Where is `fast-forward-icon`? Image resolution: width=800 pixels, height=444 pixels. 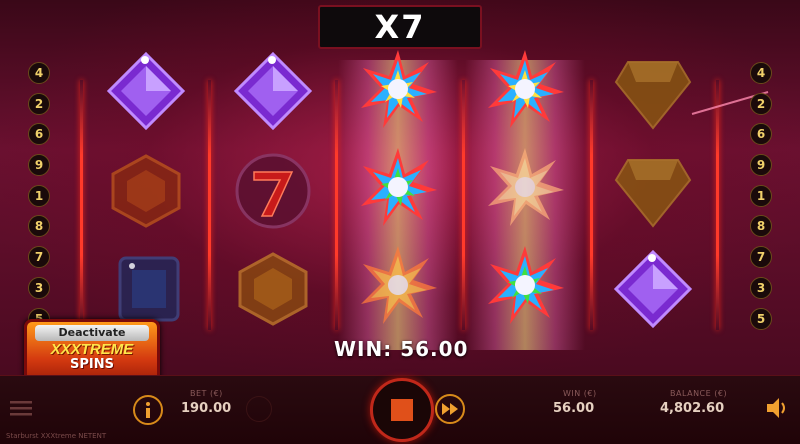 fast-forward-icon is located at coordinates (450, 409).